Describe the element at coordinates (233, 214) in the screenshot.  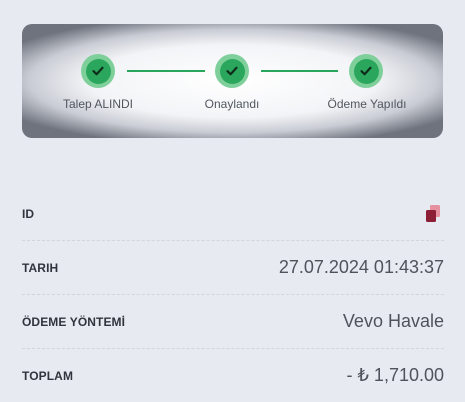
I see `detail-row-id: ID` at that location.